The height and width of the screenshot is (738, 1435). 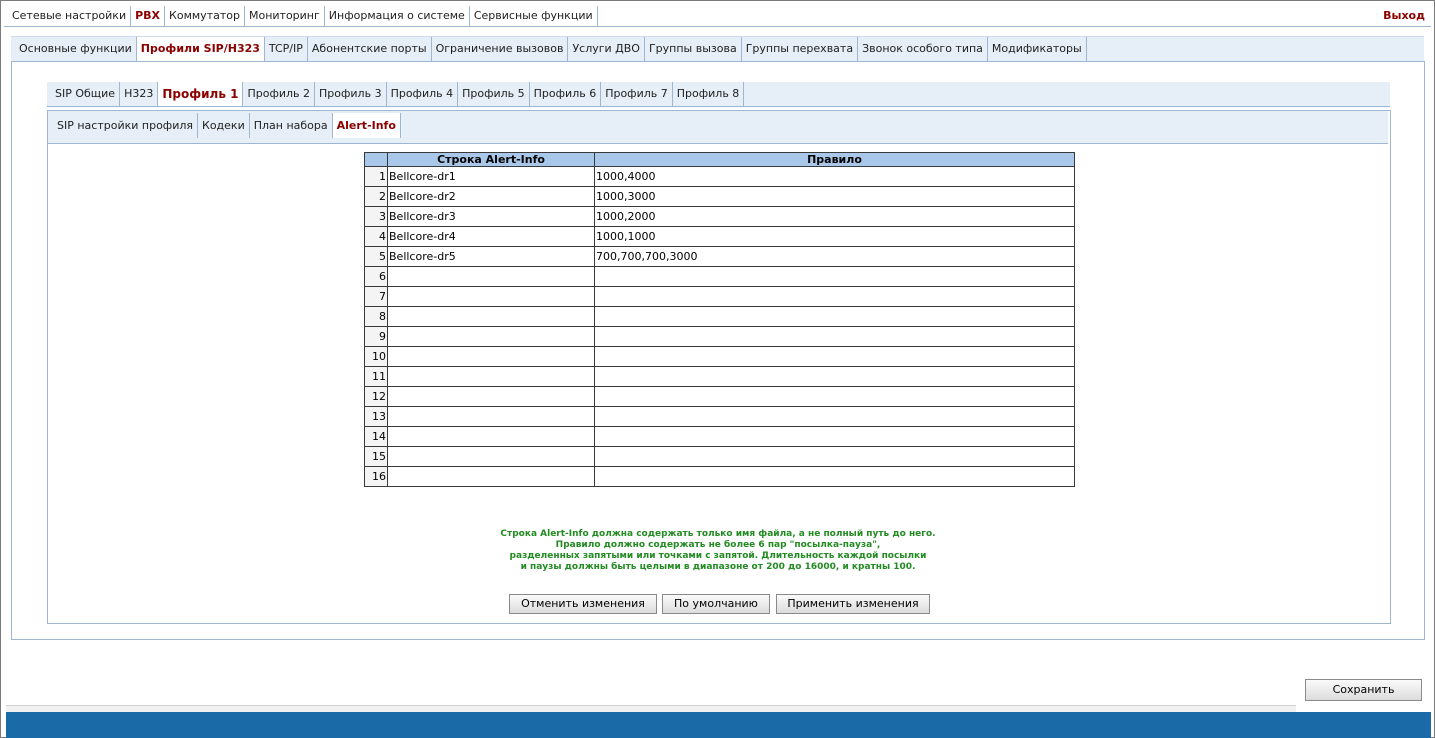 I want to click on table-row: 9, so click(x=719, y=336).